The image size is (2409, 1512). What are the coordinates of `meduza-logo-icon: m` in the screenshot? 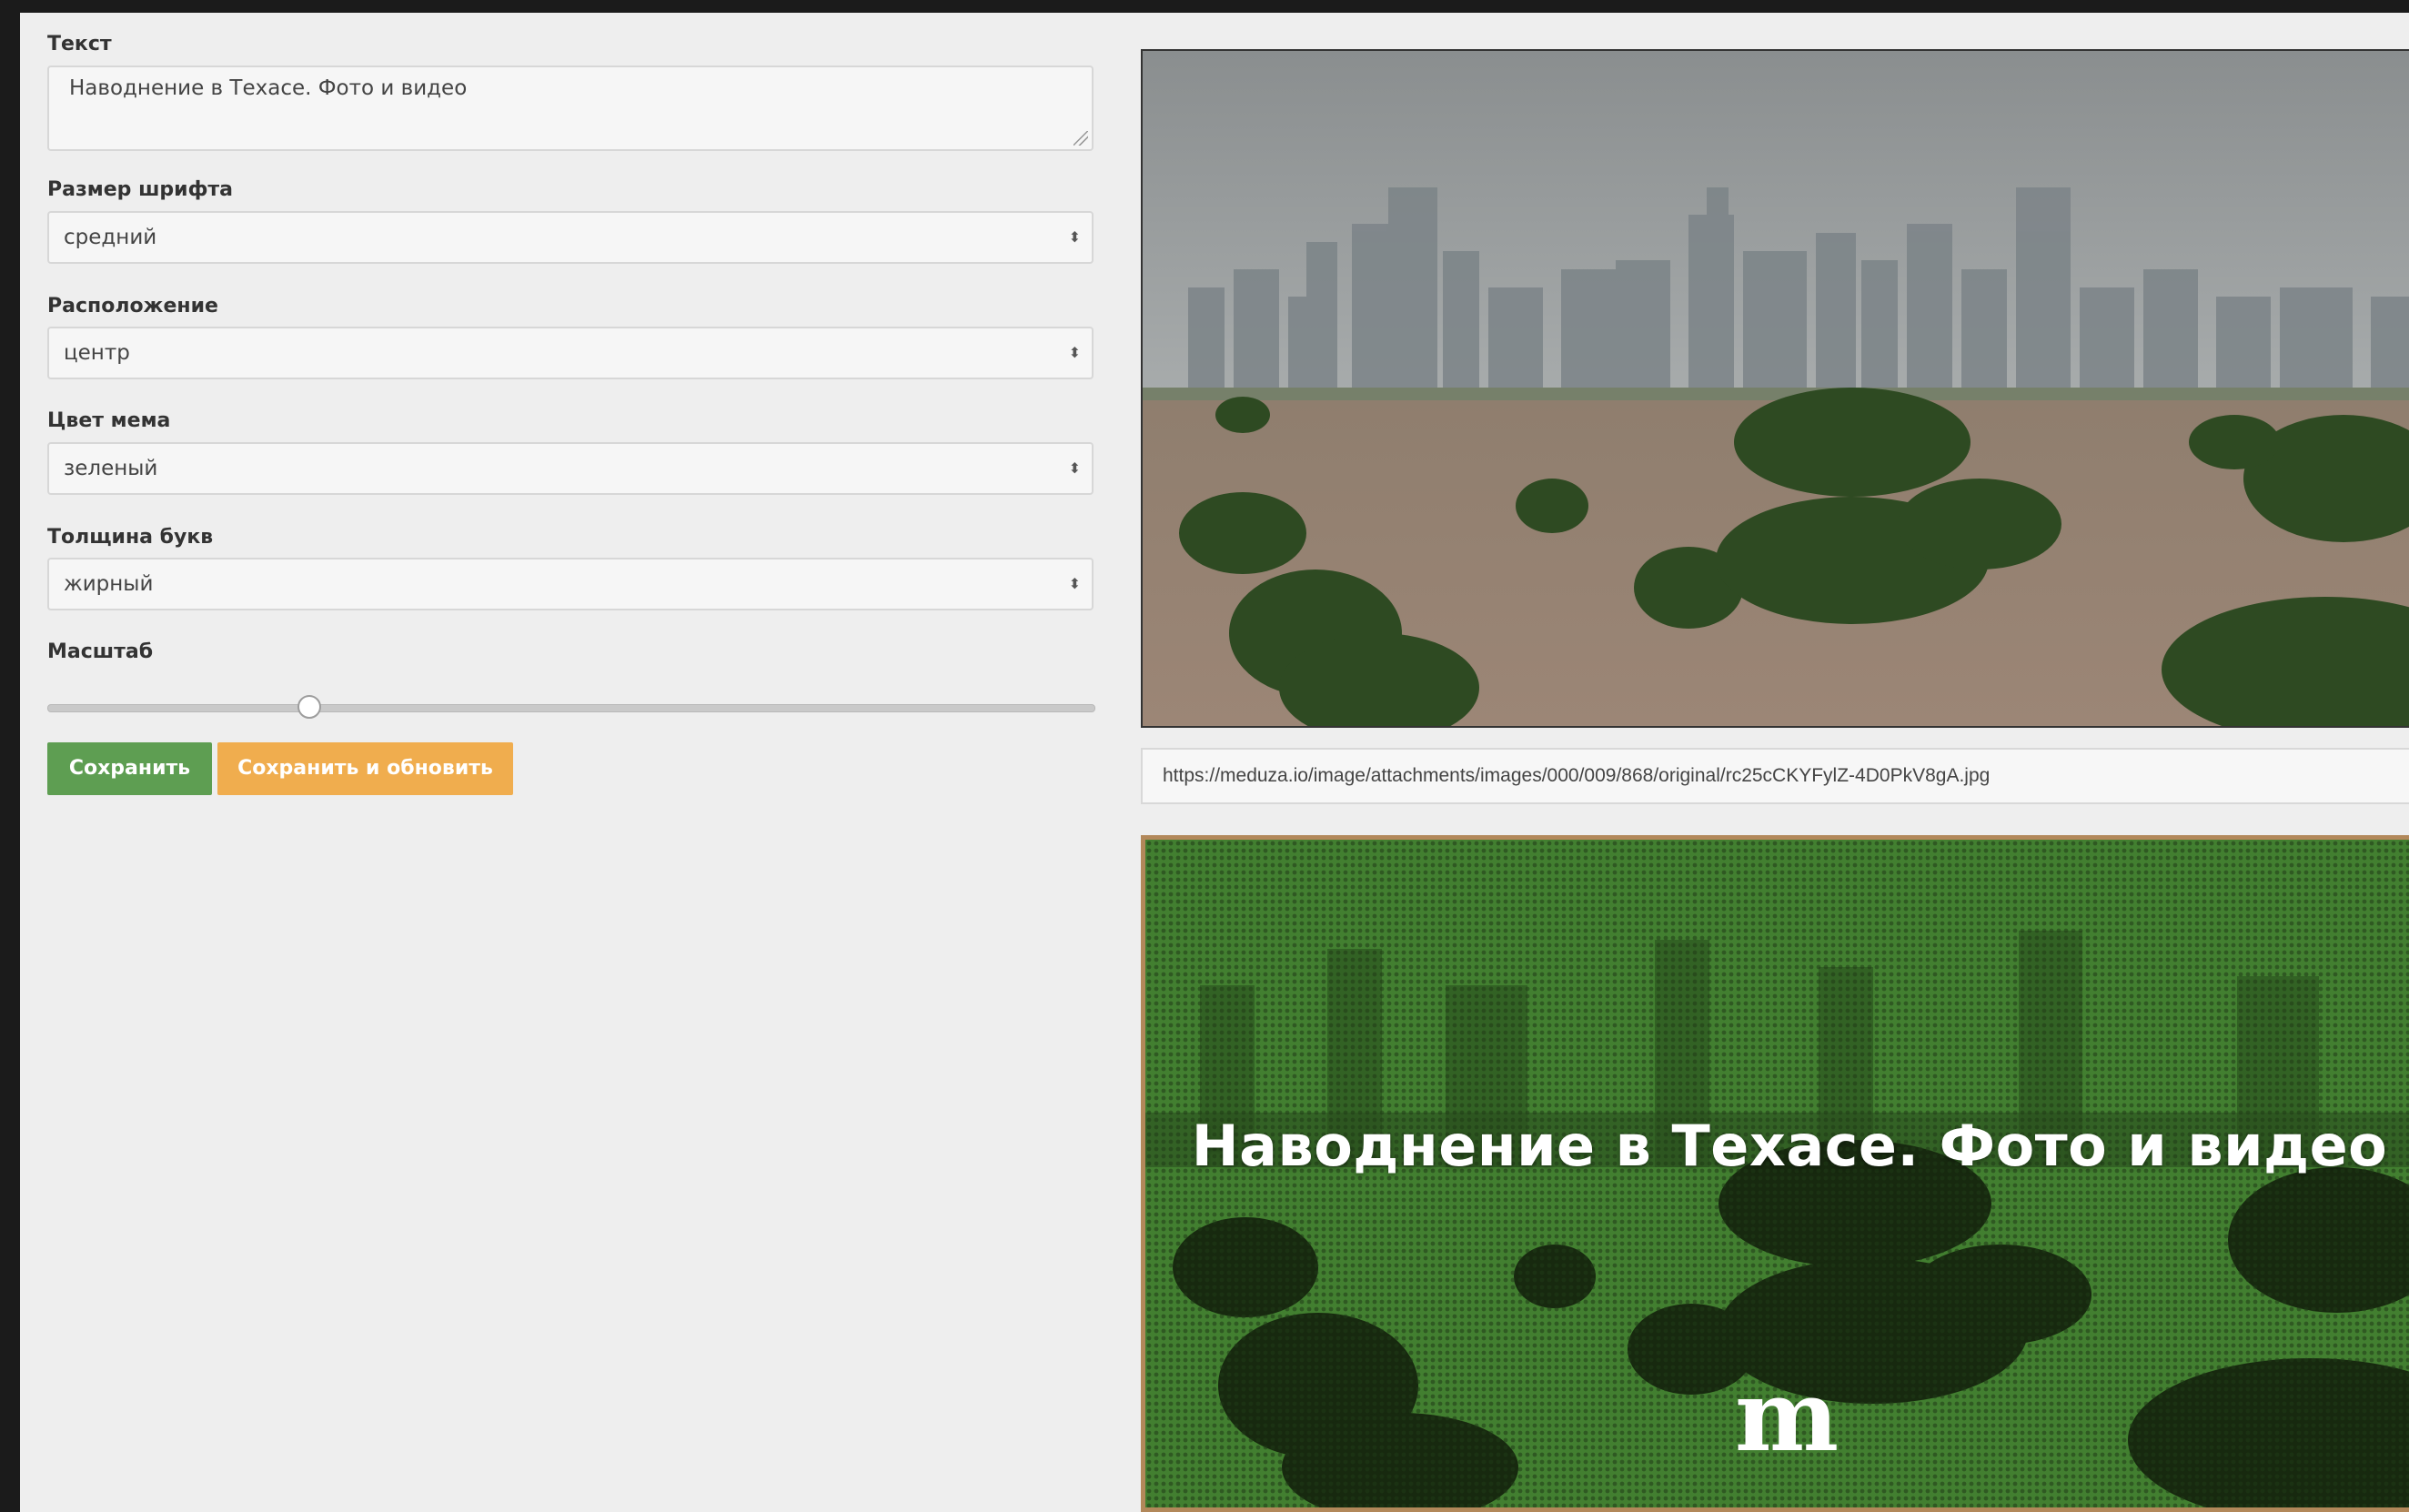 It's located at (1787, 1417).